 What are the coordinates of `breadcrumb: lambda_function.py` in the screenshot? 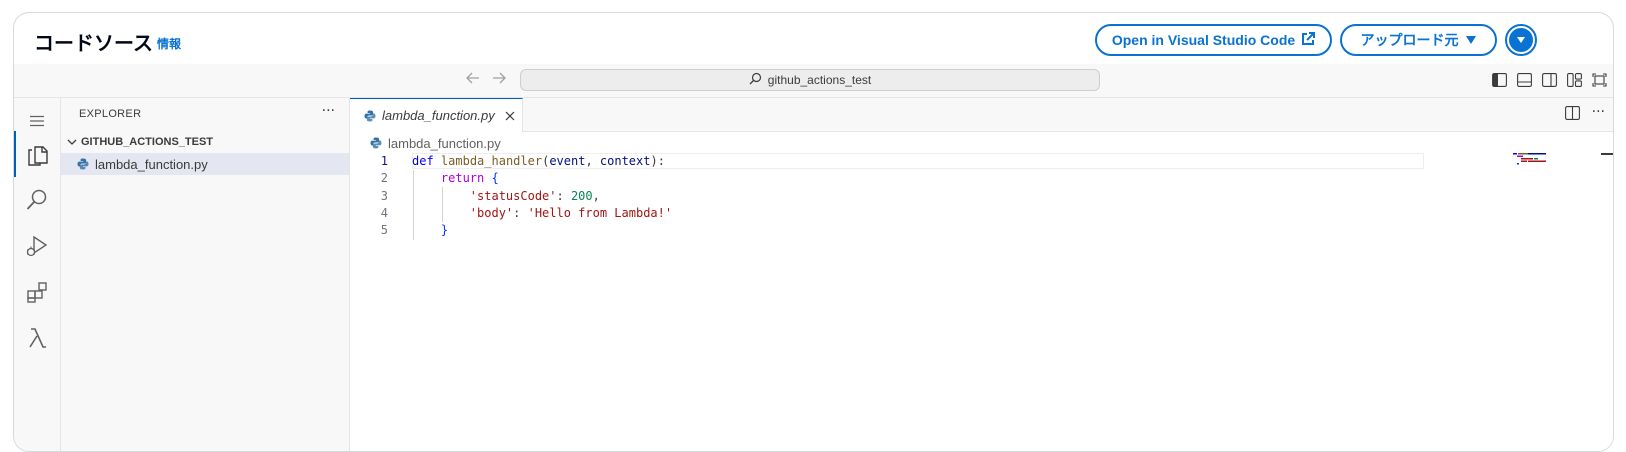 It's located at (435, 143).